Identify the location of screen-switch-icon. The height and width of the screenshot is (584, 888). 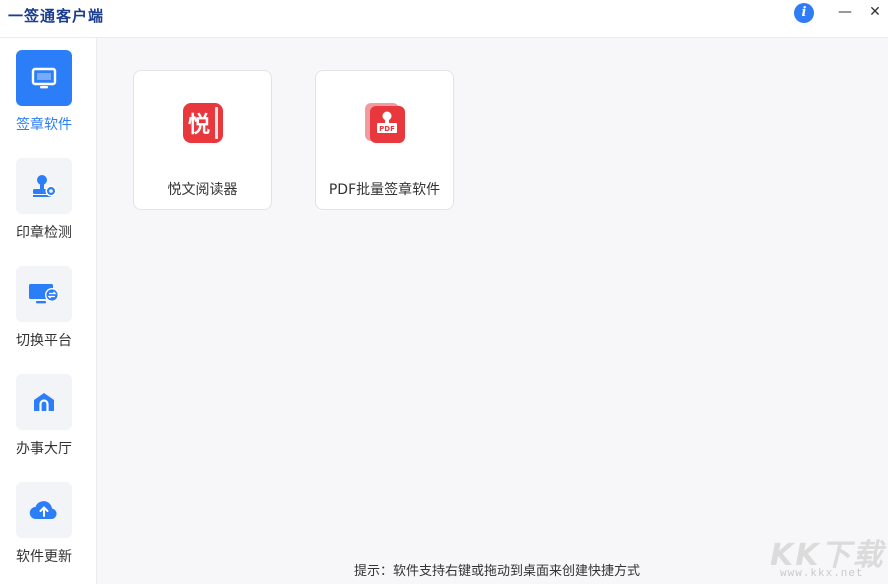
(44, 294).